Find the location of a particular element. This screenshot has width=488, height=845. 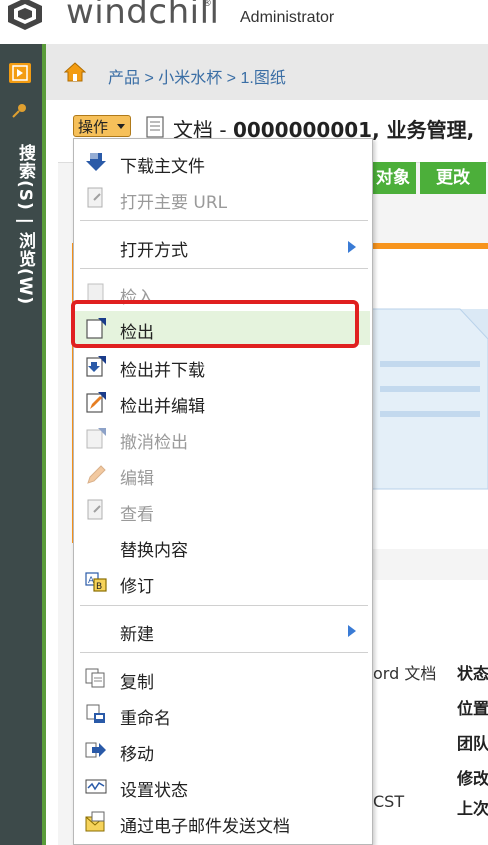

chevron-down-icon is located at coordinates (121, 126).